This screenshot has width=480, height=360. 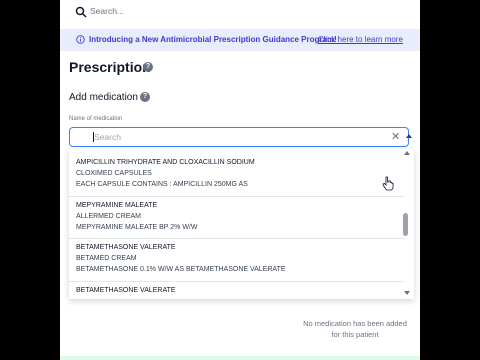 I want to click on search-icon, so click(x=81, y=12).